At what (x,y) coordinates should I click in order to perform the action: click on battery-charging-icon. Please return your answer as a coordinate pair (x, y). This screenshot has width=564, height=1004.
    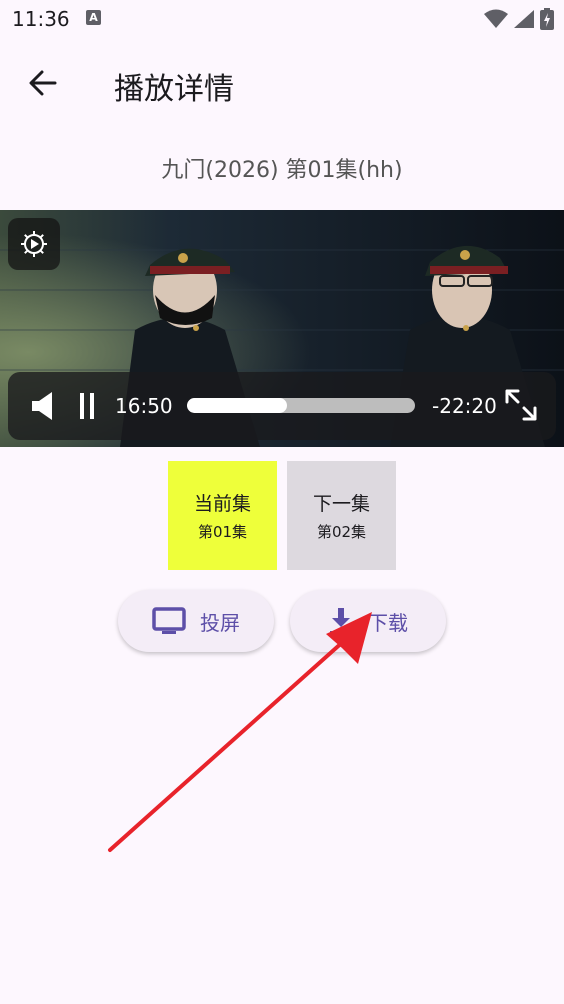
    Looking at the image, I should click on (547, 19).